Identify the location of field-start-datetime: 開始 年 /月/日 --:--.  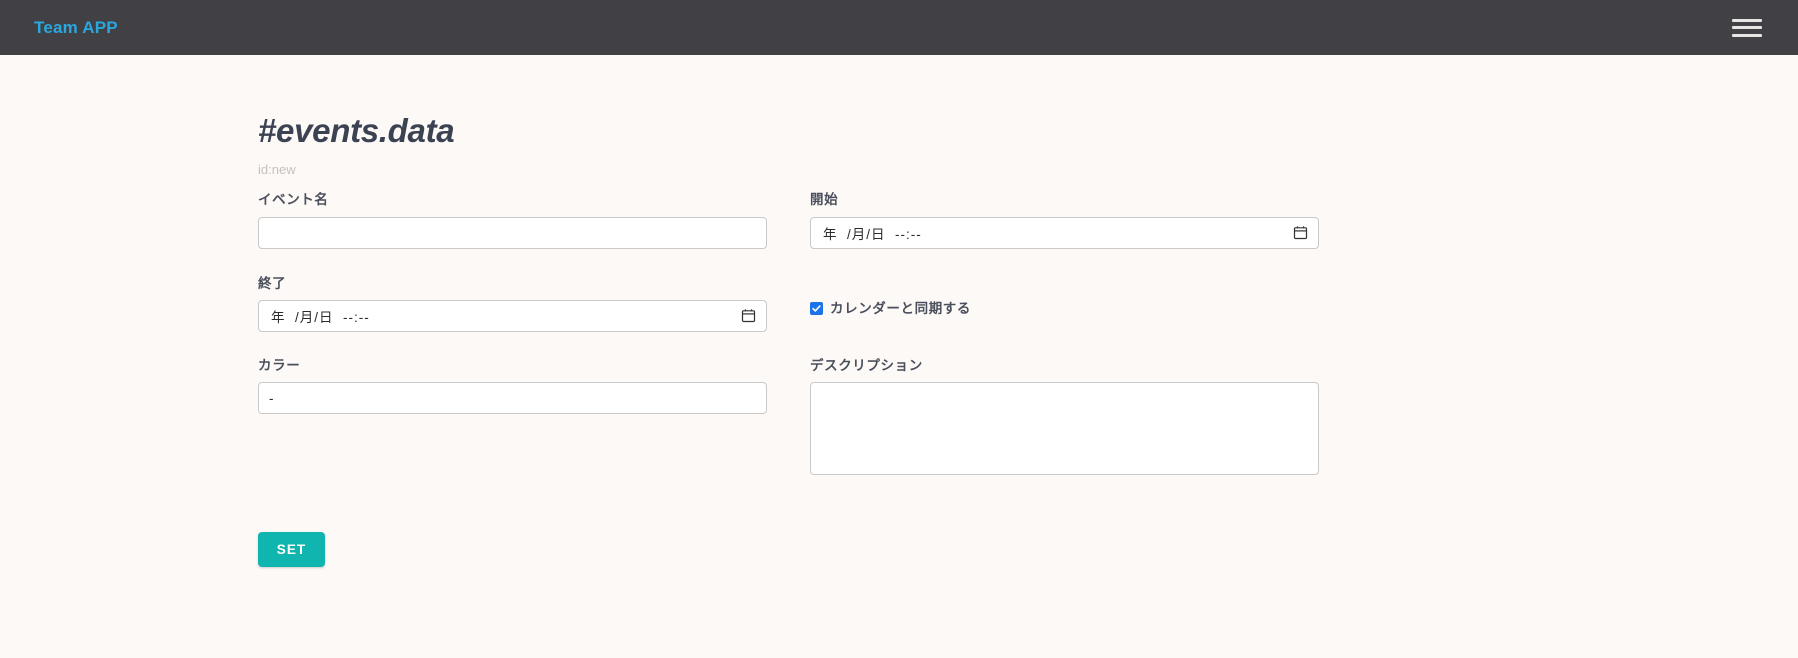
(1064, 219).